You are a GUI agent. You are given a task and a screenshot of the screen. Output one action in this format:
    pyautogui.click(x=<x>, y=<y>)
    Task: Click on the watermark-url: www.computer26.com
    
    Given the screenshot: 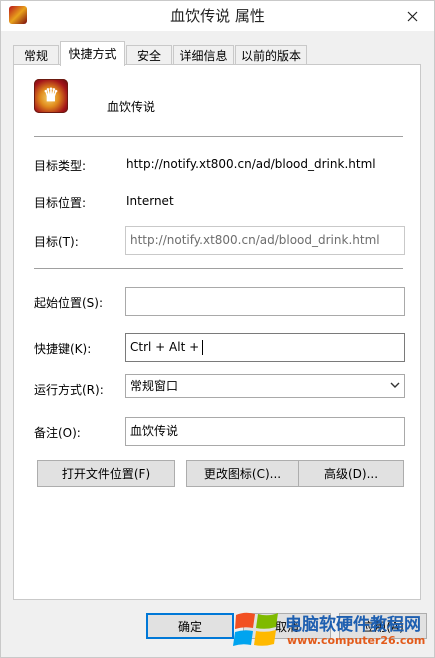 What is the action you would take?
    pyautogui.click(x=356, y=640)
    